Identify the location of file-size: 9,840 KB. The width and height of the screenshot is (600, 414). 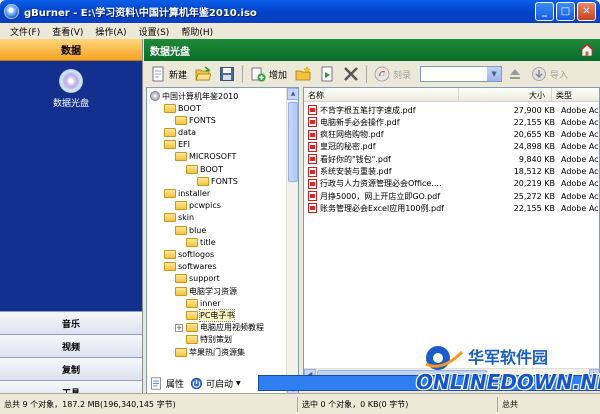
(536, 159).